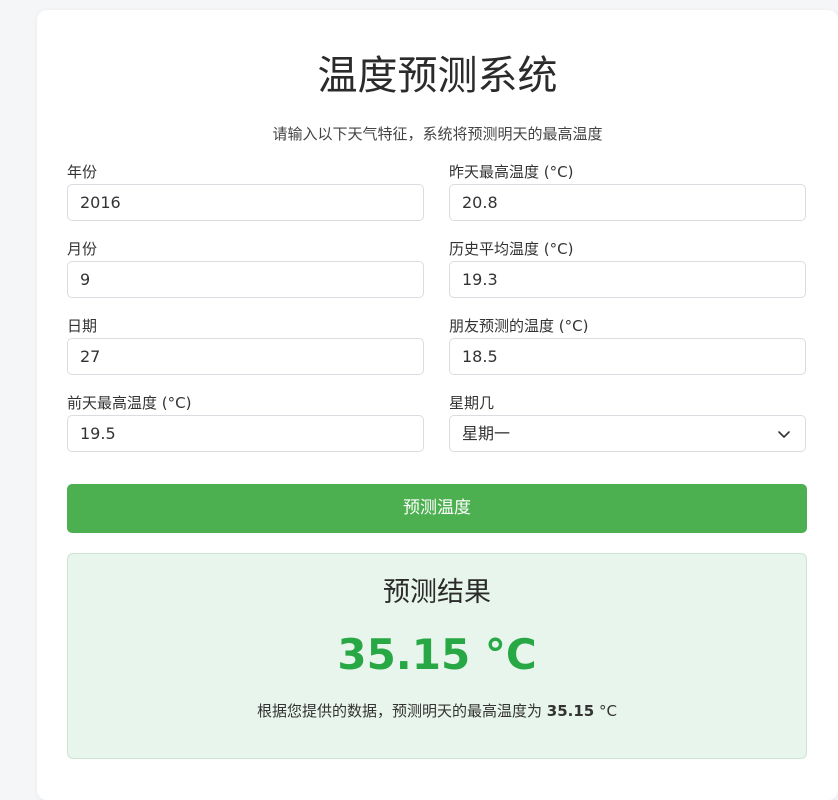 The width and height of the screenshot is (838, 800). Describe the element at coordinates (519, 326) in the screenshot. I see `friend-label: 朋友预测的温度 (°C)` at that location.